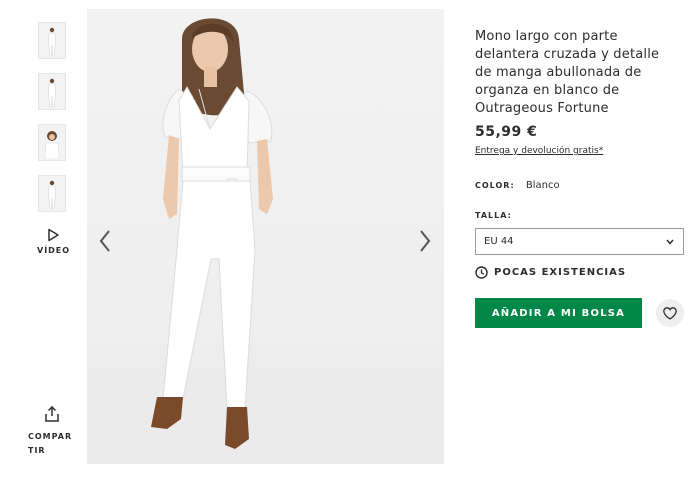  What do you see at coordinates (670, 242) in the screenshot?
I see `chevron-down-icon` at bounding box center [670, 242].